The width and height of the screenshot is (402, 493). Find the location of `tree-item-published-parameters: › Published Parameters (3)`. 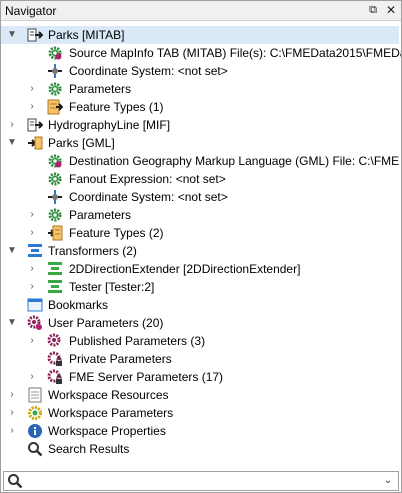

tree-item-published-parameters: › Published Parameters (3) is located at coordinates (200, 341).